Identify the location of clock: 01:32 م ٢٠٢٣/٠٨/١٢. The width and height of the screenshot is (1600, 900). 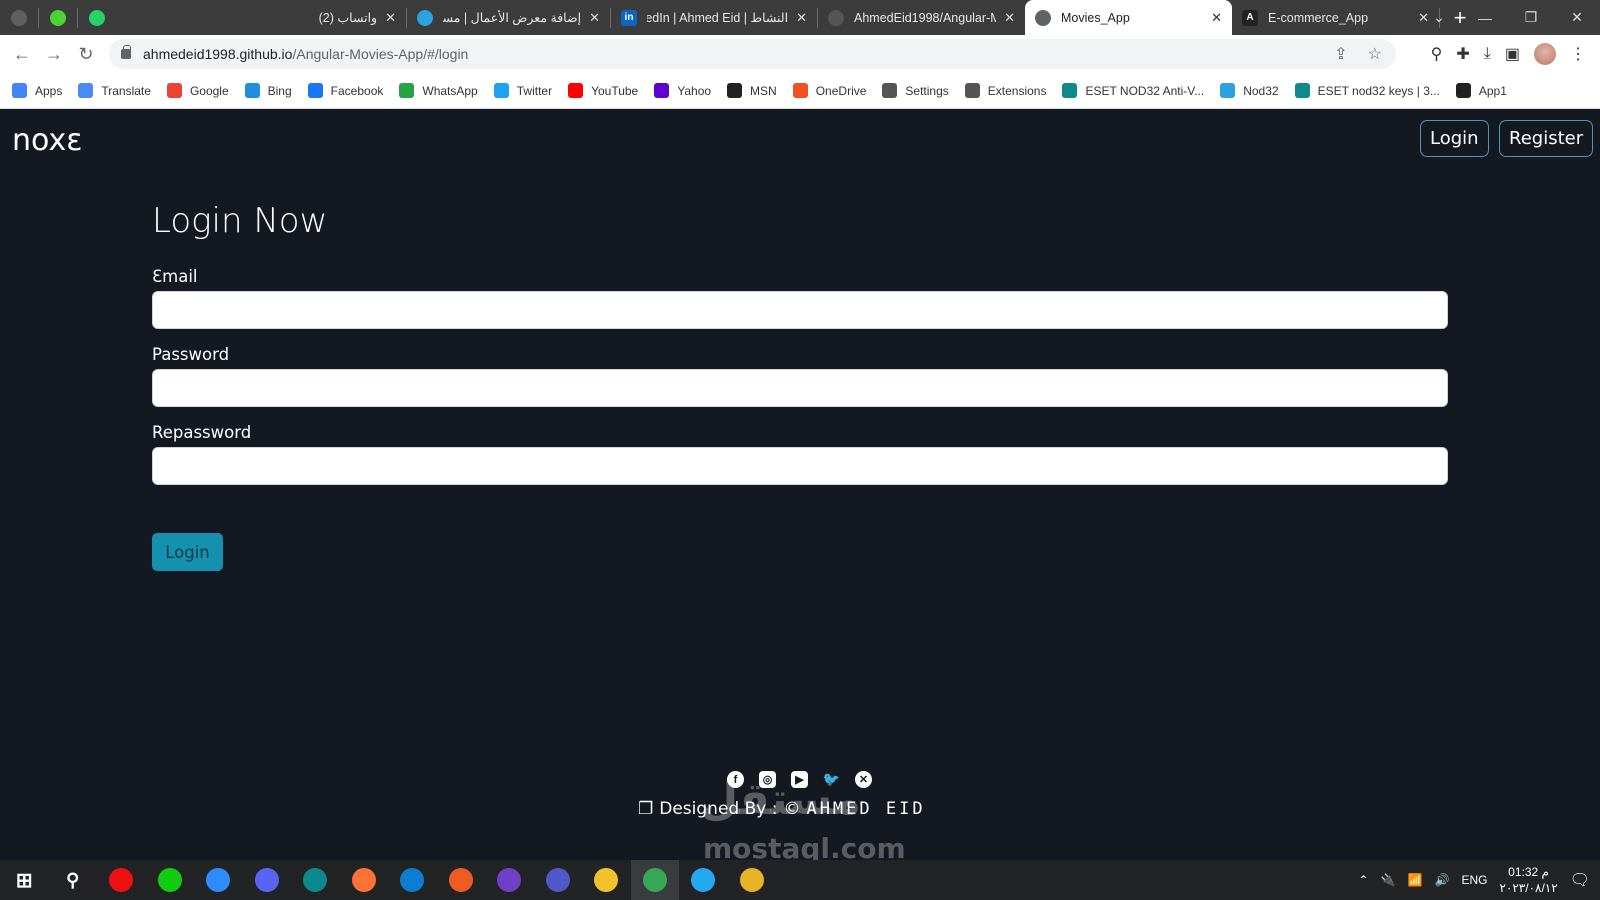
(1528, 880).